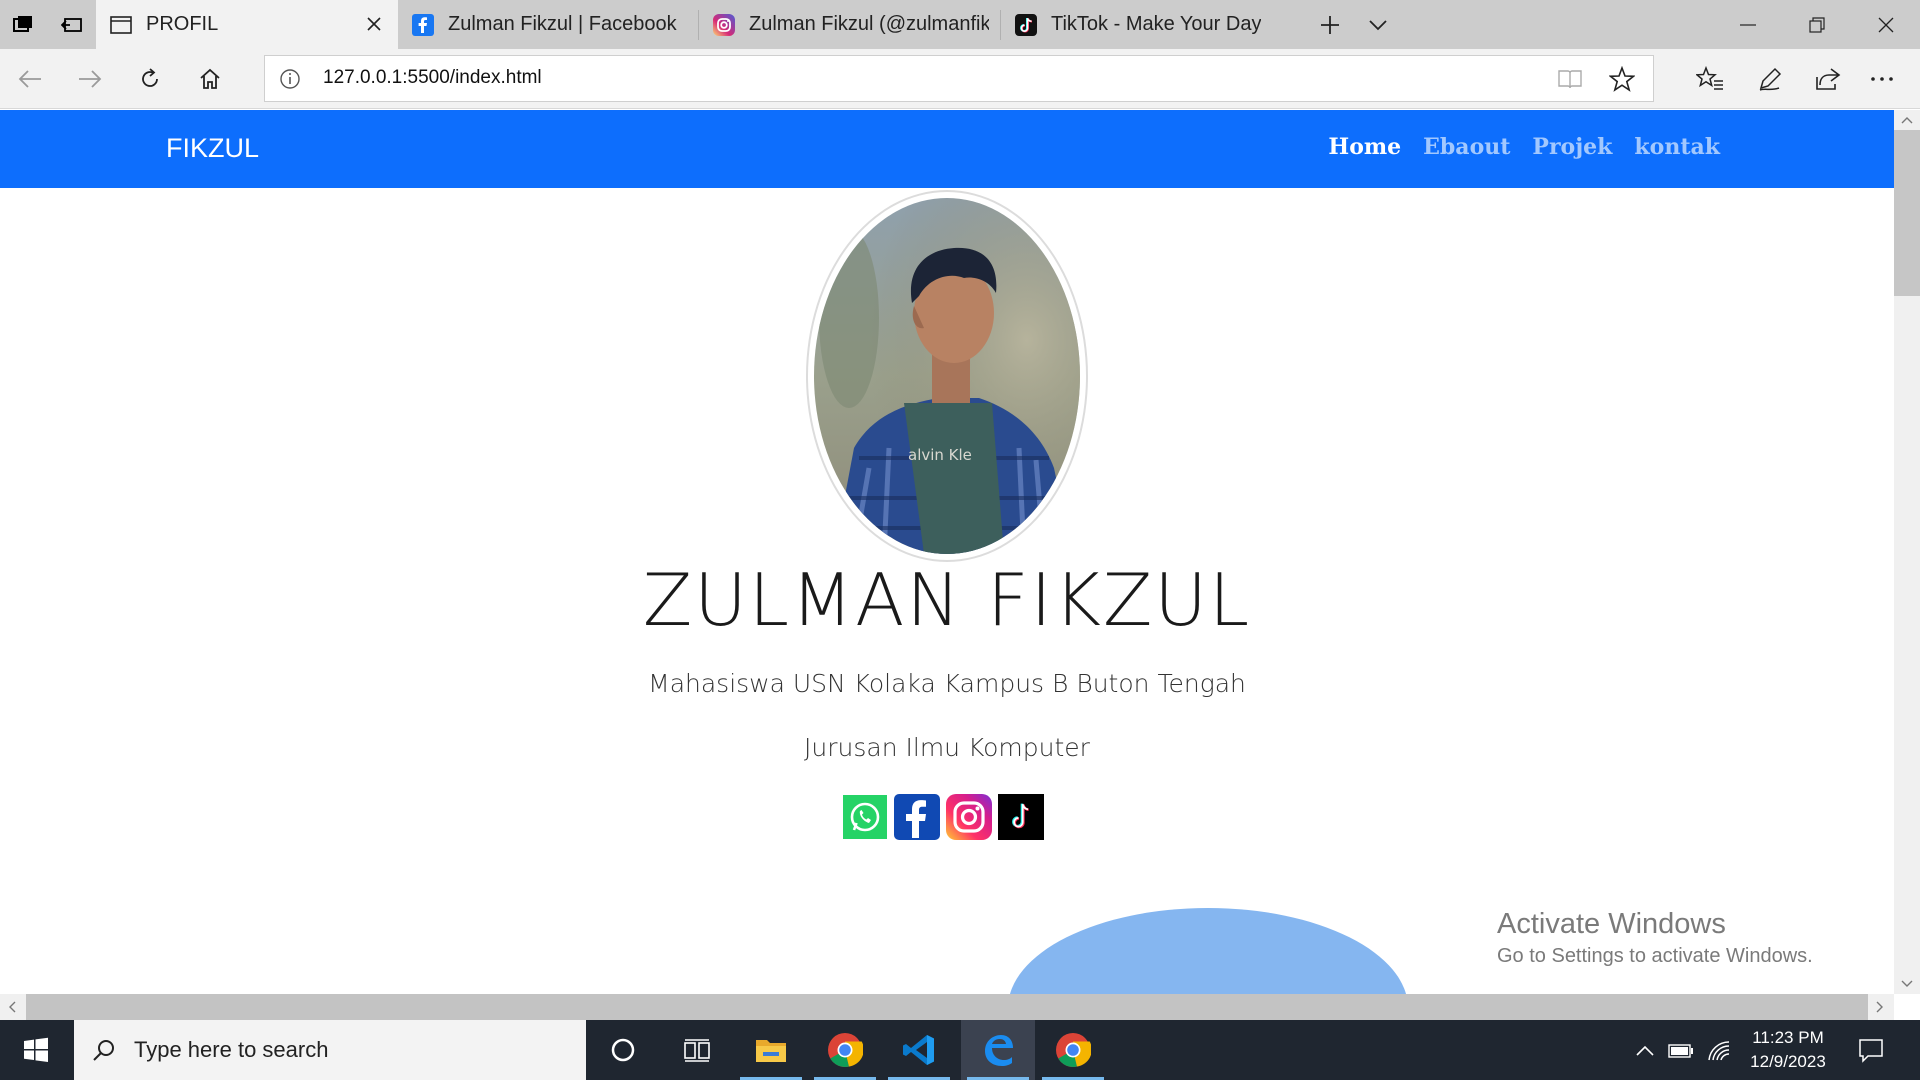  What do you see at coordinates (1572, 147) in the screenshot?
I see `nav-projects: Projek` at bounding box center [1572, 147].